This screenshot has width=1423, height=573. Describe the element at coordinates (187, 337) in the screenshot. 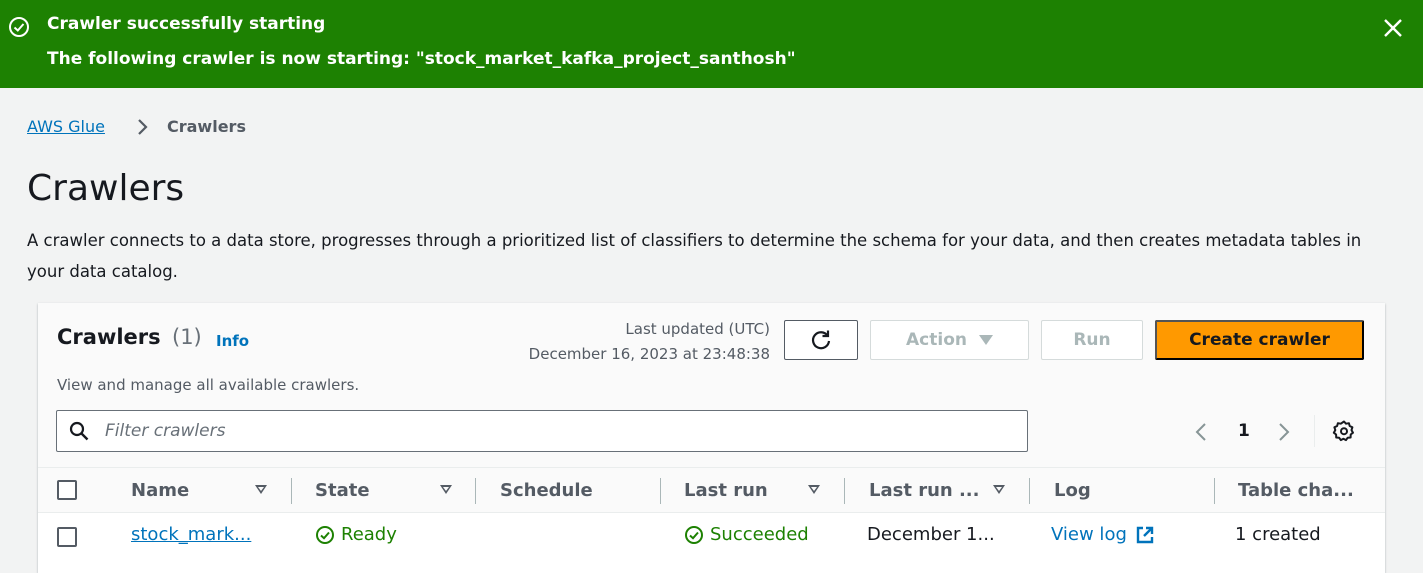

I see `panel-count: (1)` at that location.